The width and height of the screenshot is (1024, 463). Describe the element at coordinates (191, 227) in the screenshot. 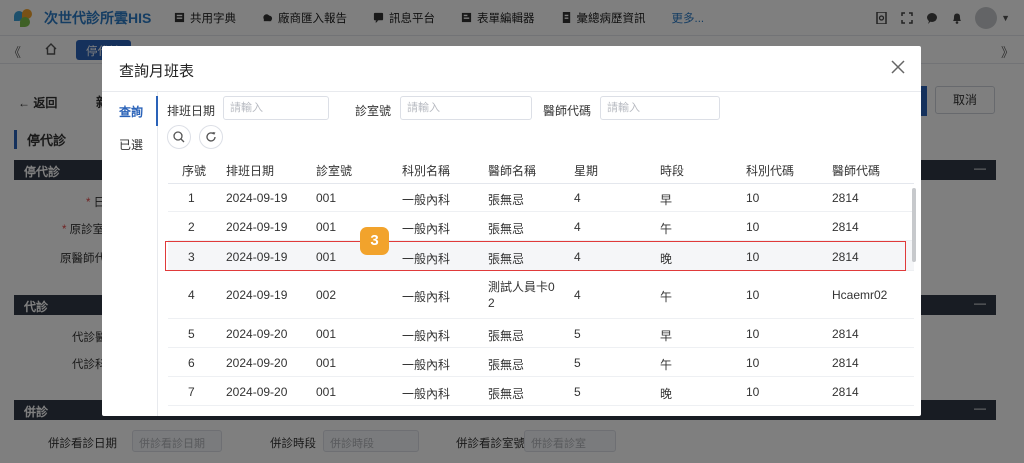

I see `cell-index: 2` at that location.